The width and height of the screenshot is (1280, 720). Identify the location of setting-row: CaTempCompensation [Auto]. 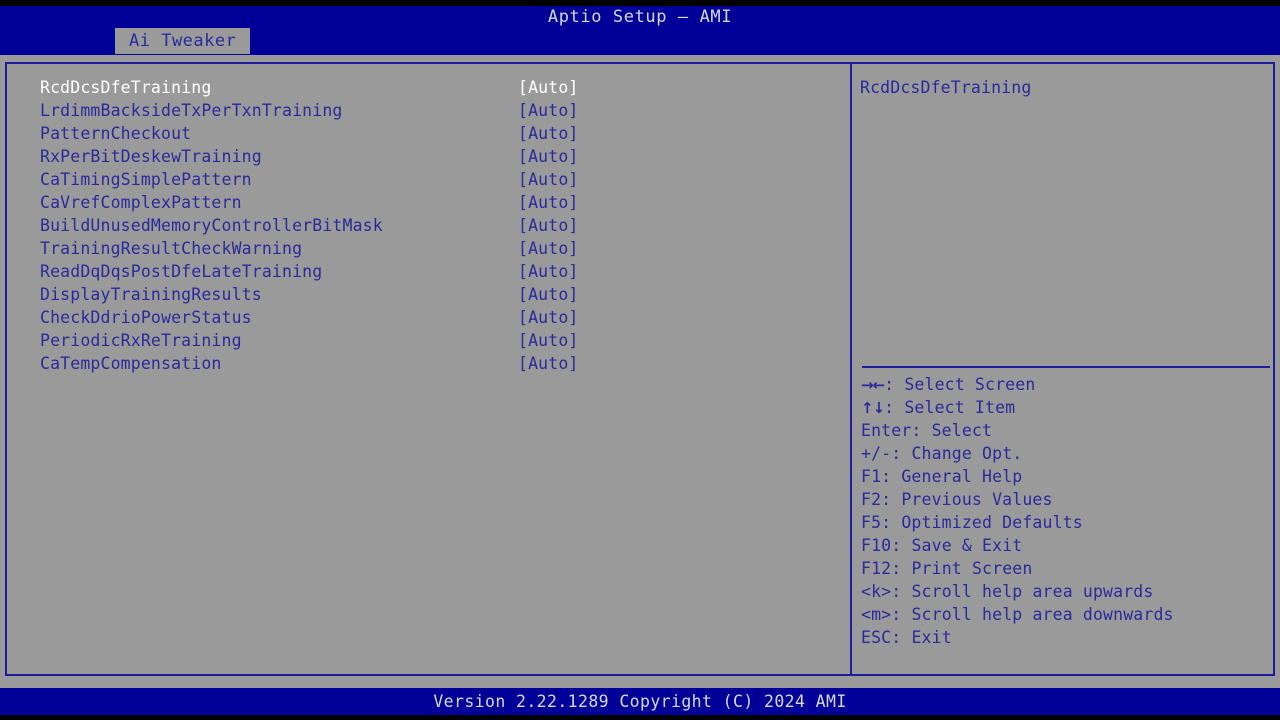
(435, 363).